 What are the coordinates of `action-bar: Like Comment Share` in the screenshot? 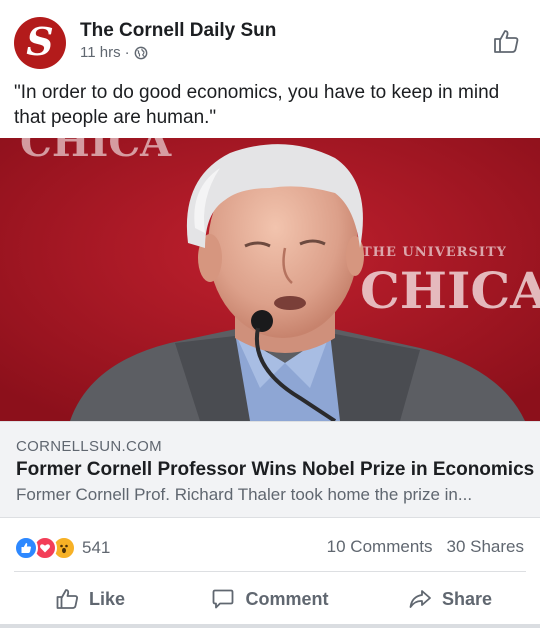 It's located at (270, 599).